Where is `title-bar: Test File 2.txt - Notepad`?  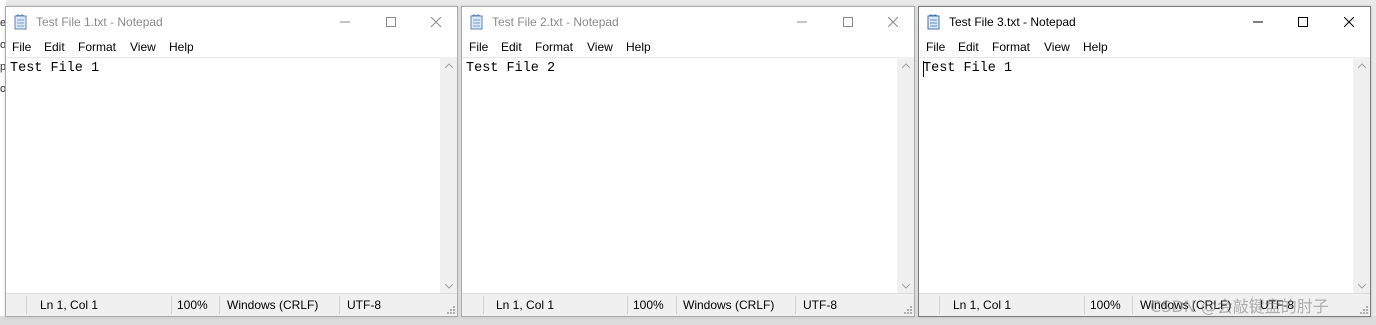
title-bar: Test File 2.txt - Notepad is located at coordinates (688, 22).